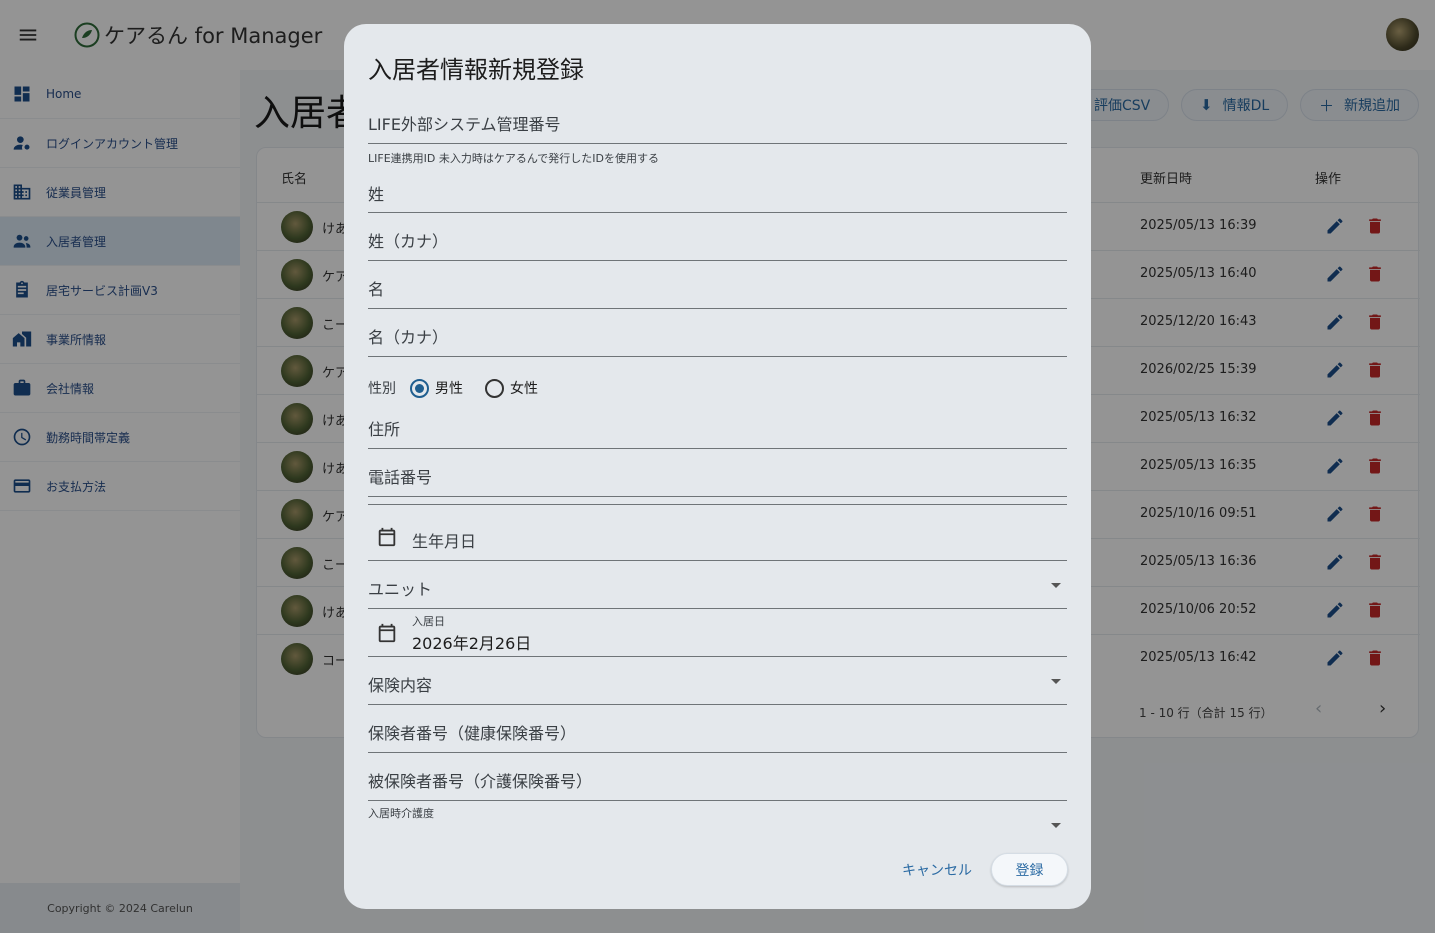 This screenshot has width=1435, height=933. Describe the element at coordinates (444, 541) in the screenshot. I see `birthday-label: 生年月日` at that location.